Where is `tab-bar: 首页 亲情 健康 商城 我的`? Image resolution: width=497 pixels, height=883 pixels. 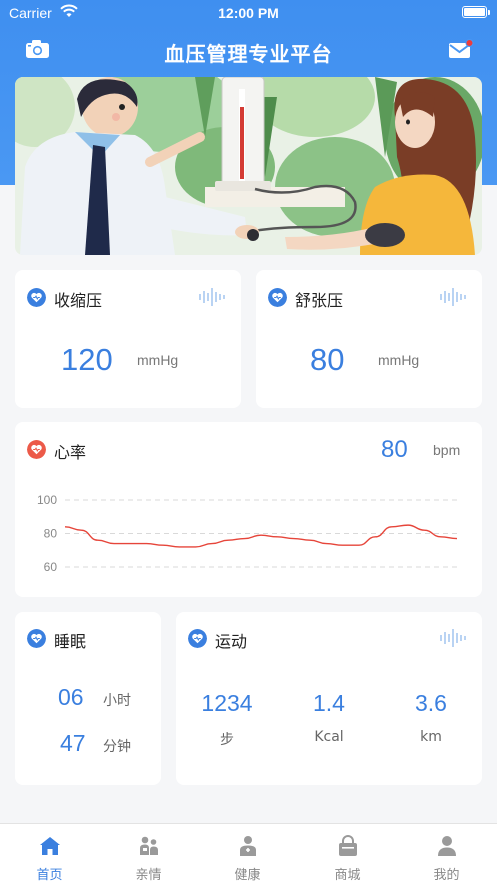
tab-bar: 首页 亲情 健康 商城 我的 is located at coordinates (248, 853).